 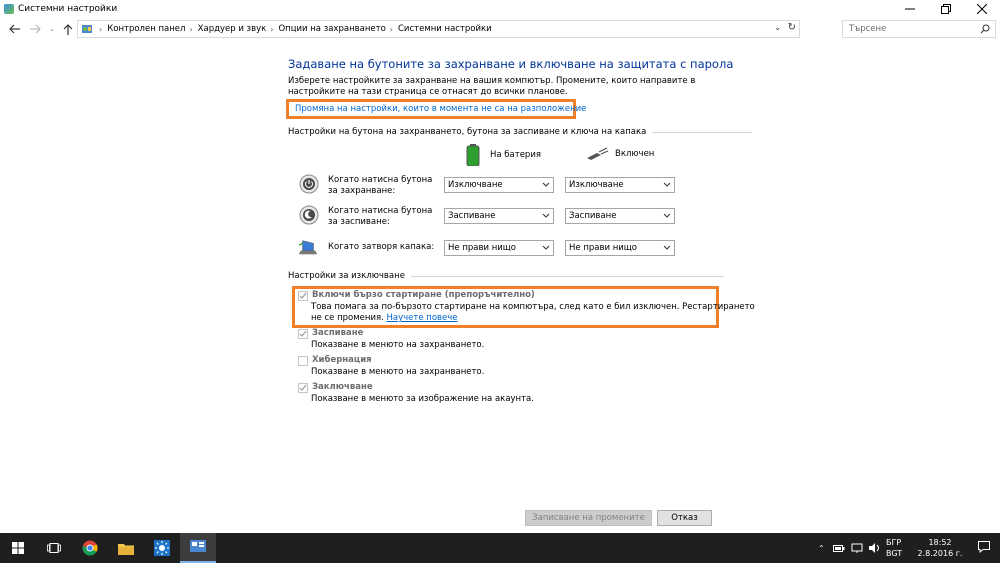 What do you see at coordinates (35, 29) in the screenshot?
I see `forward-arrow-icon` at bounding box center [35, 29].